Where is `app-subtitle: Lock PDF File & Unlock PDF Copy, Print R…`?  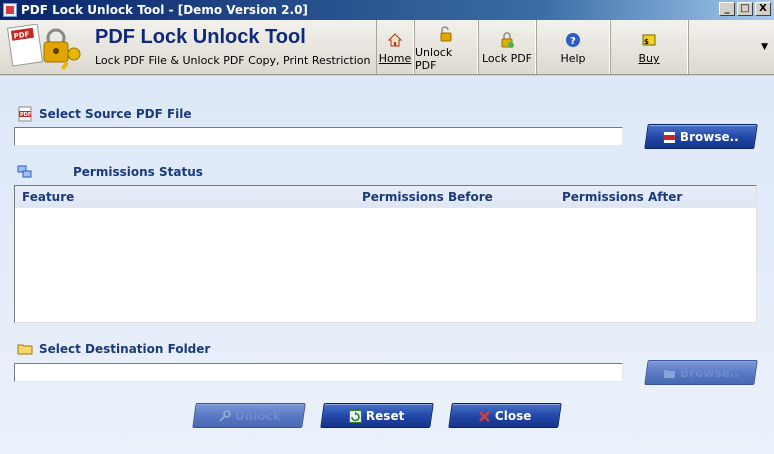
app-subtitle: Lock PDF File & Unlock PDF Copy, Print R… is located at coordinates (233, 60).